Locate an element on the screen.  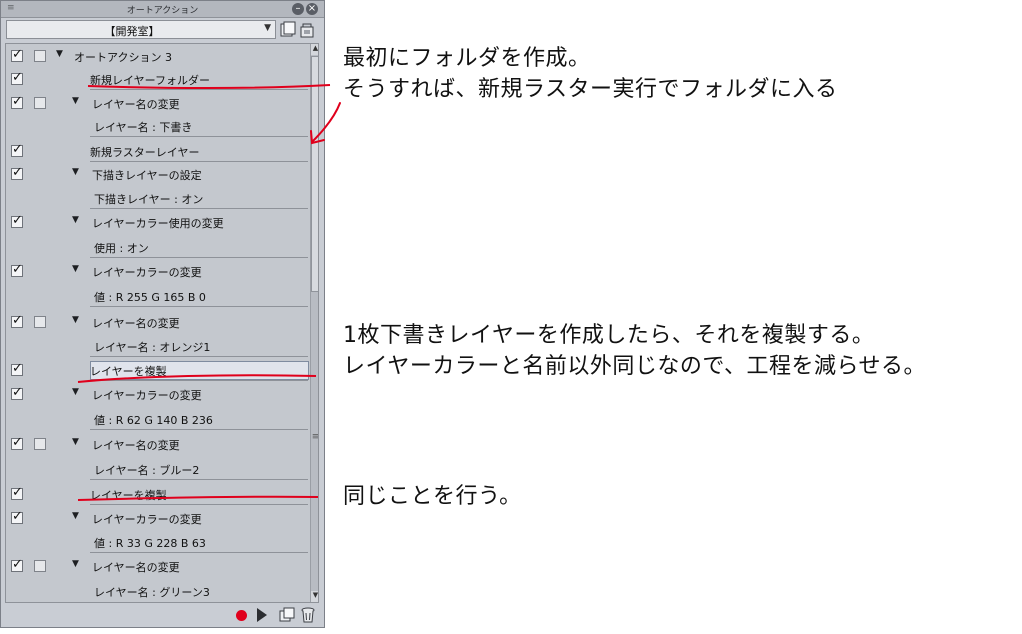
action-label: 使用 : オン is located at coordinates (121, 248).